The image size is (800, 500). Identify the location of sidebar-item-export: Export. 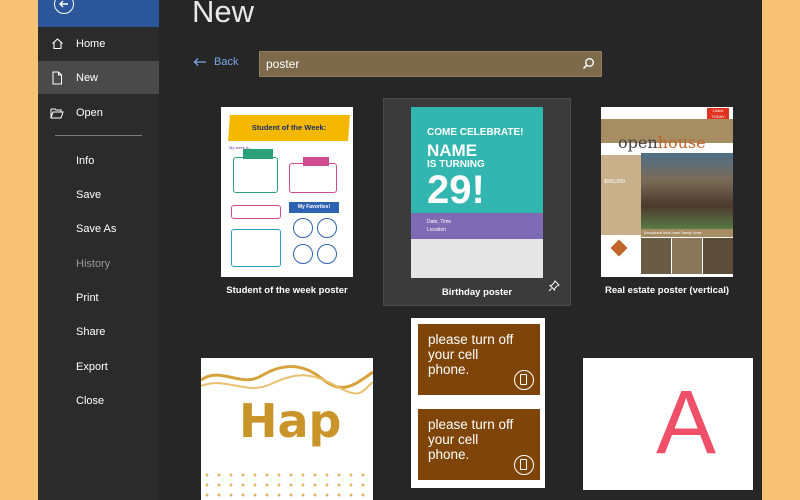
(98, 366).